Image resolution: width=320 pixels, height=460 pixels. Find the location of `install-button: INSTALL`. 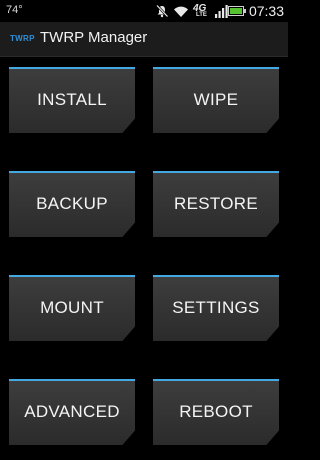

install-button: INSTALL is located at coordinates (72, 100).